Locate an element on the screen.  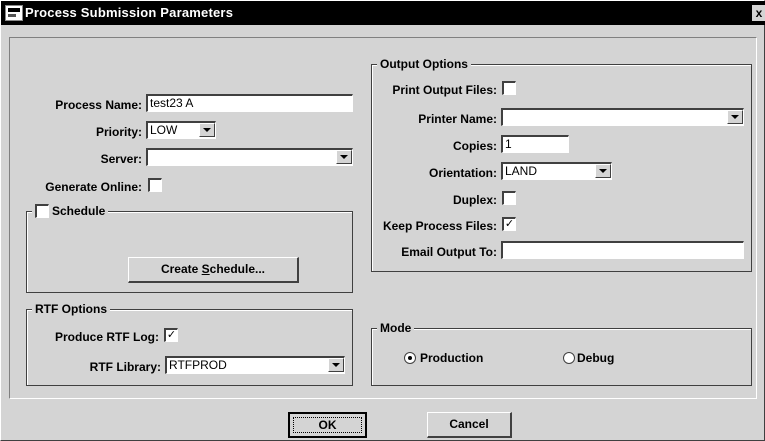
produce-rtf-log-checkbox: ✓ is located at coordinates (171, 335).